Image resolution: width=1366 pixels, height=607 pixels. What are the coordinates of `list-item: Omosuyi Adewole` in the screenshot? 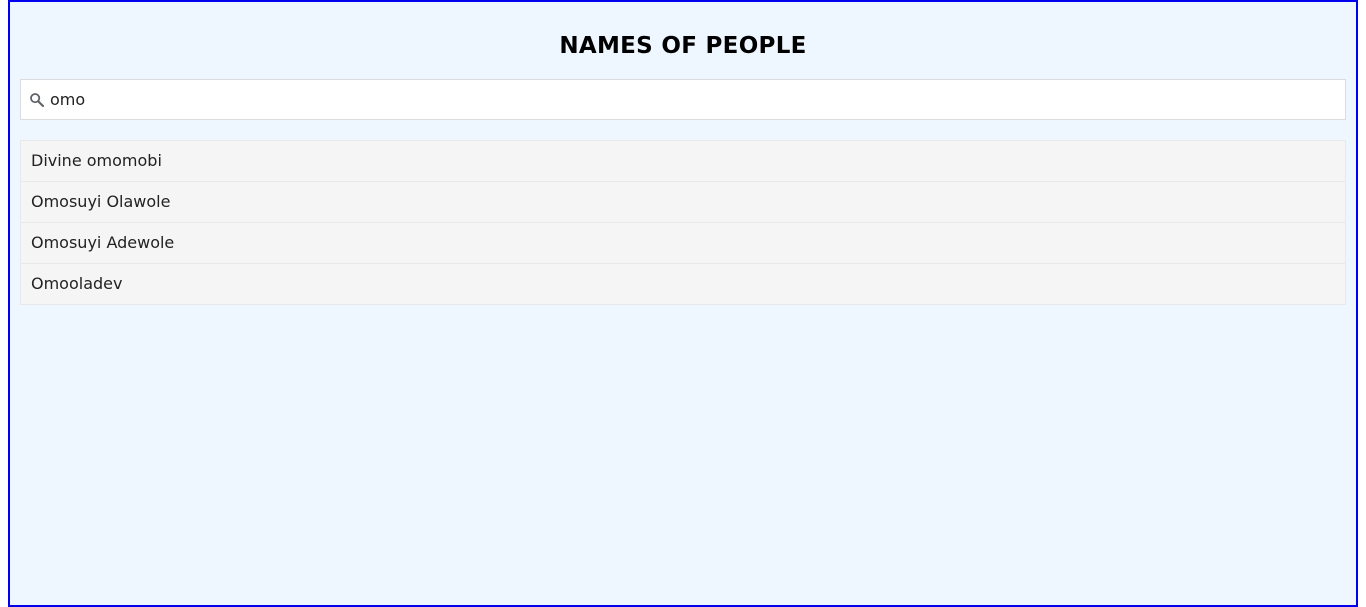 It's located at (683, 242).